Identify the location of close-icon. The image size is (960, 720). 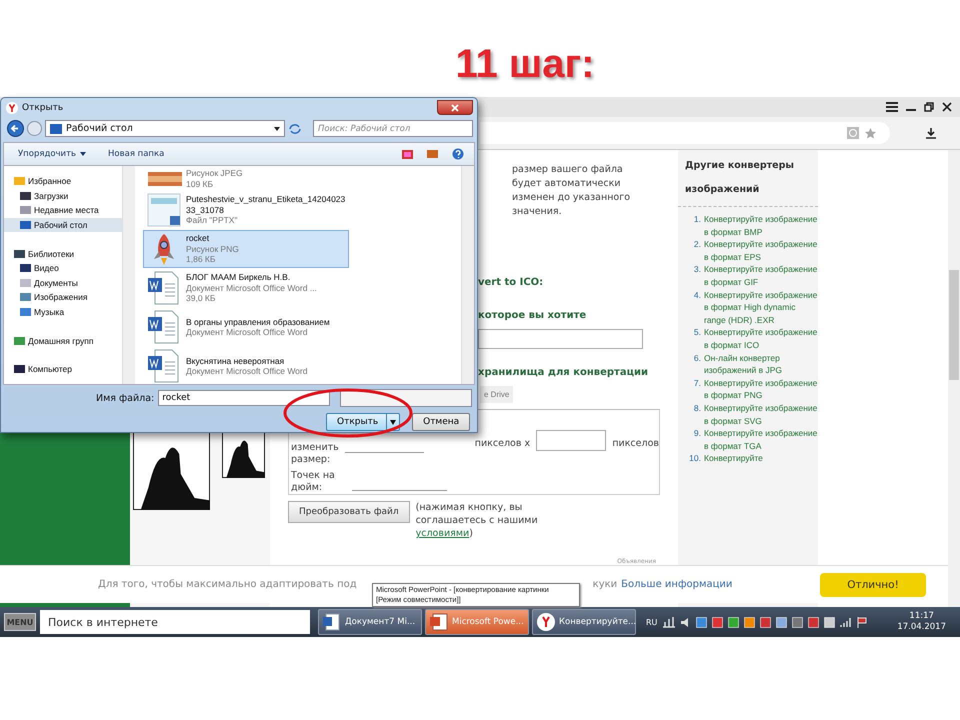
(947, 107).